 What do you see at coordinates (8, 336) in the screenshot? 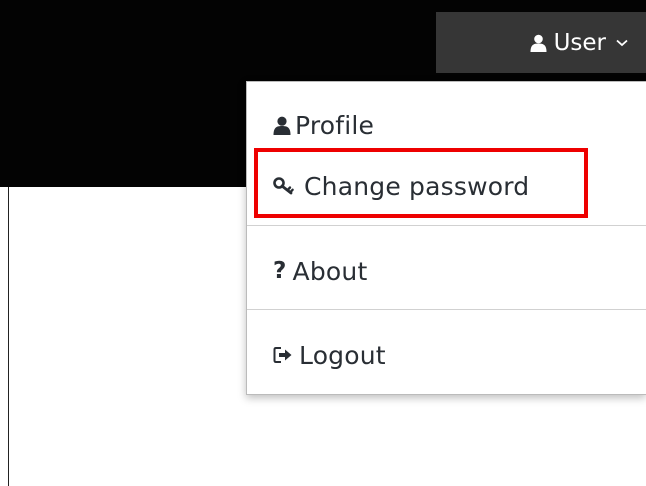
I see `content-border` at bounding box center [8, 336].